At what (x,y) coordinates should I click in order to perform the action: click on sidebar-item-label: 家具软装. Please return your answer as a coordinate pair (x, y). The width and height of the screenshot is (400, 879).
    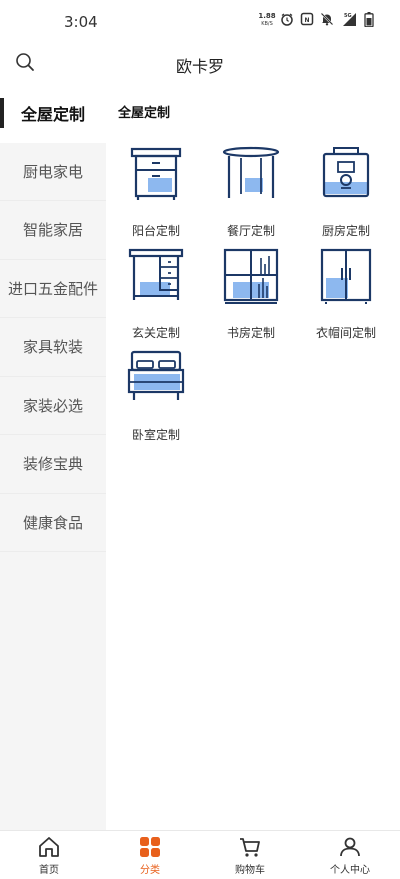
    Looking at the image, I should click on (52, 347).